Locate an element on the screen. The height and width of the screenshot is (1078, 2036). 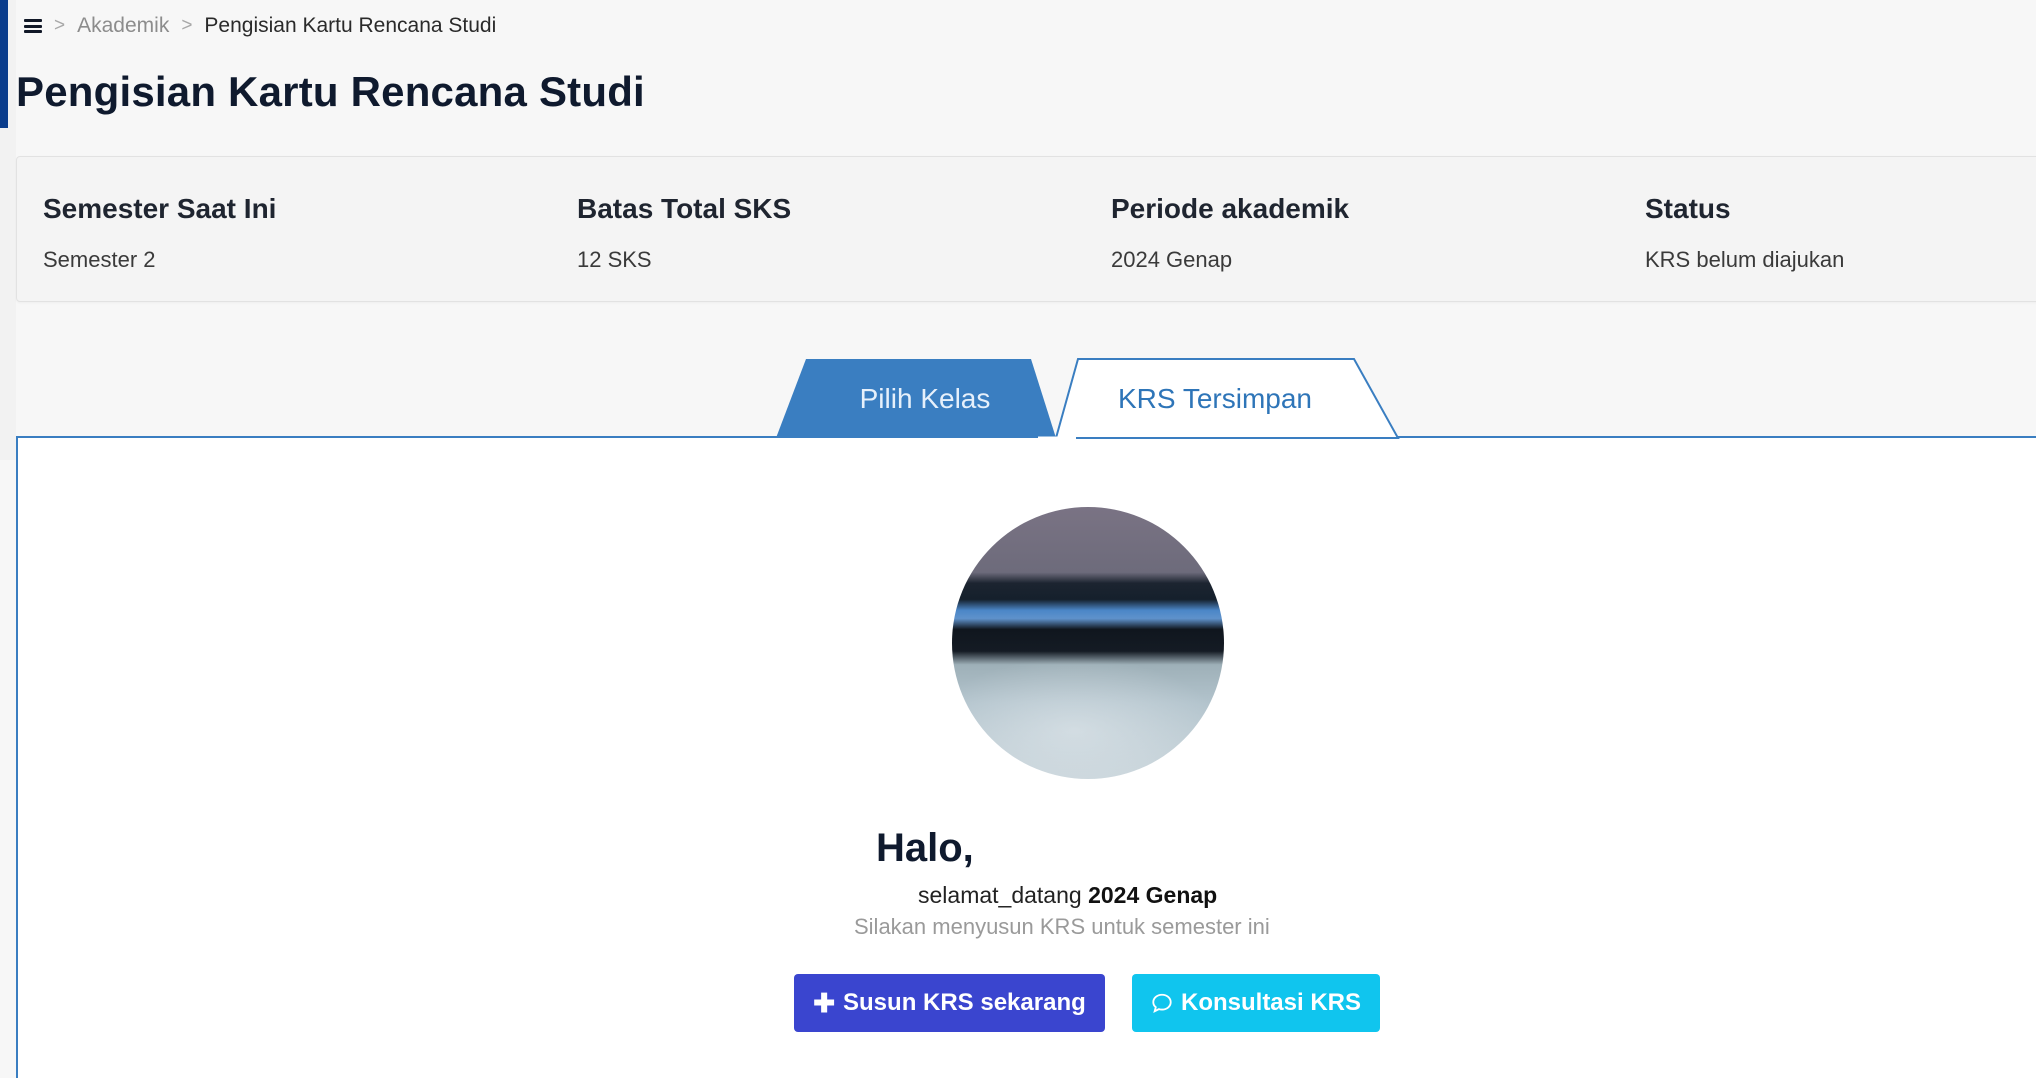
info-status-label: Status is located at coordinates (1688, 208).